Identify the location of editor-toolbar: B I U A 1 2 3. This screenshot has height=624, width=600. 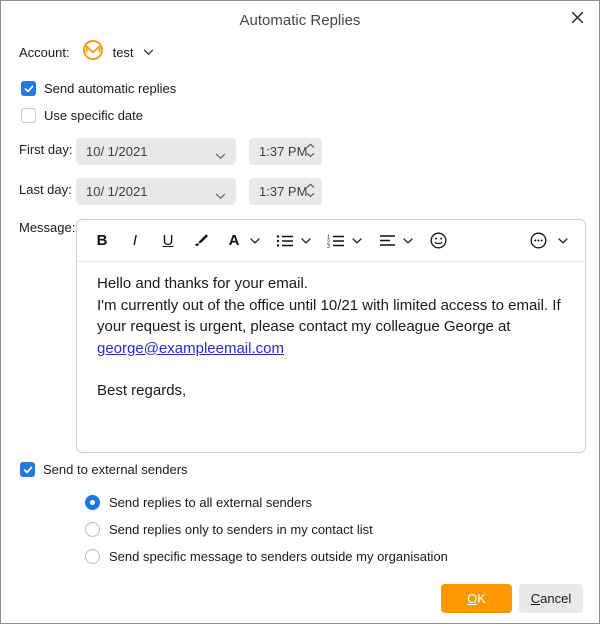
(331, 241).